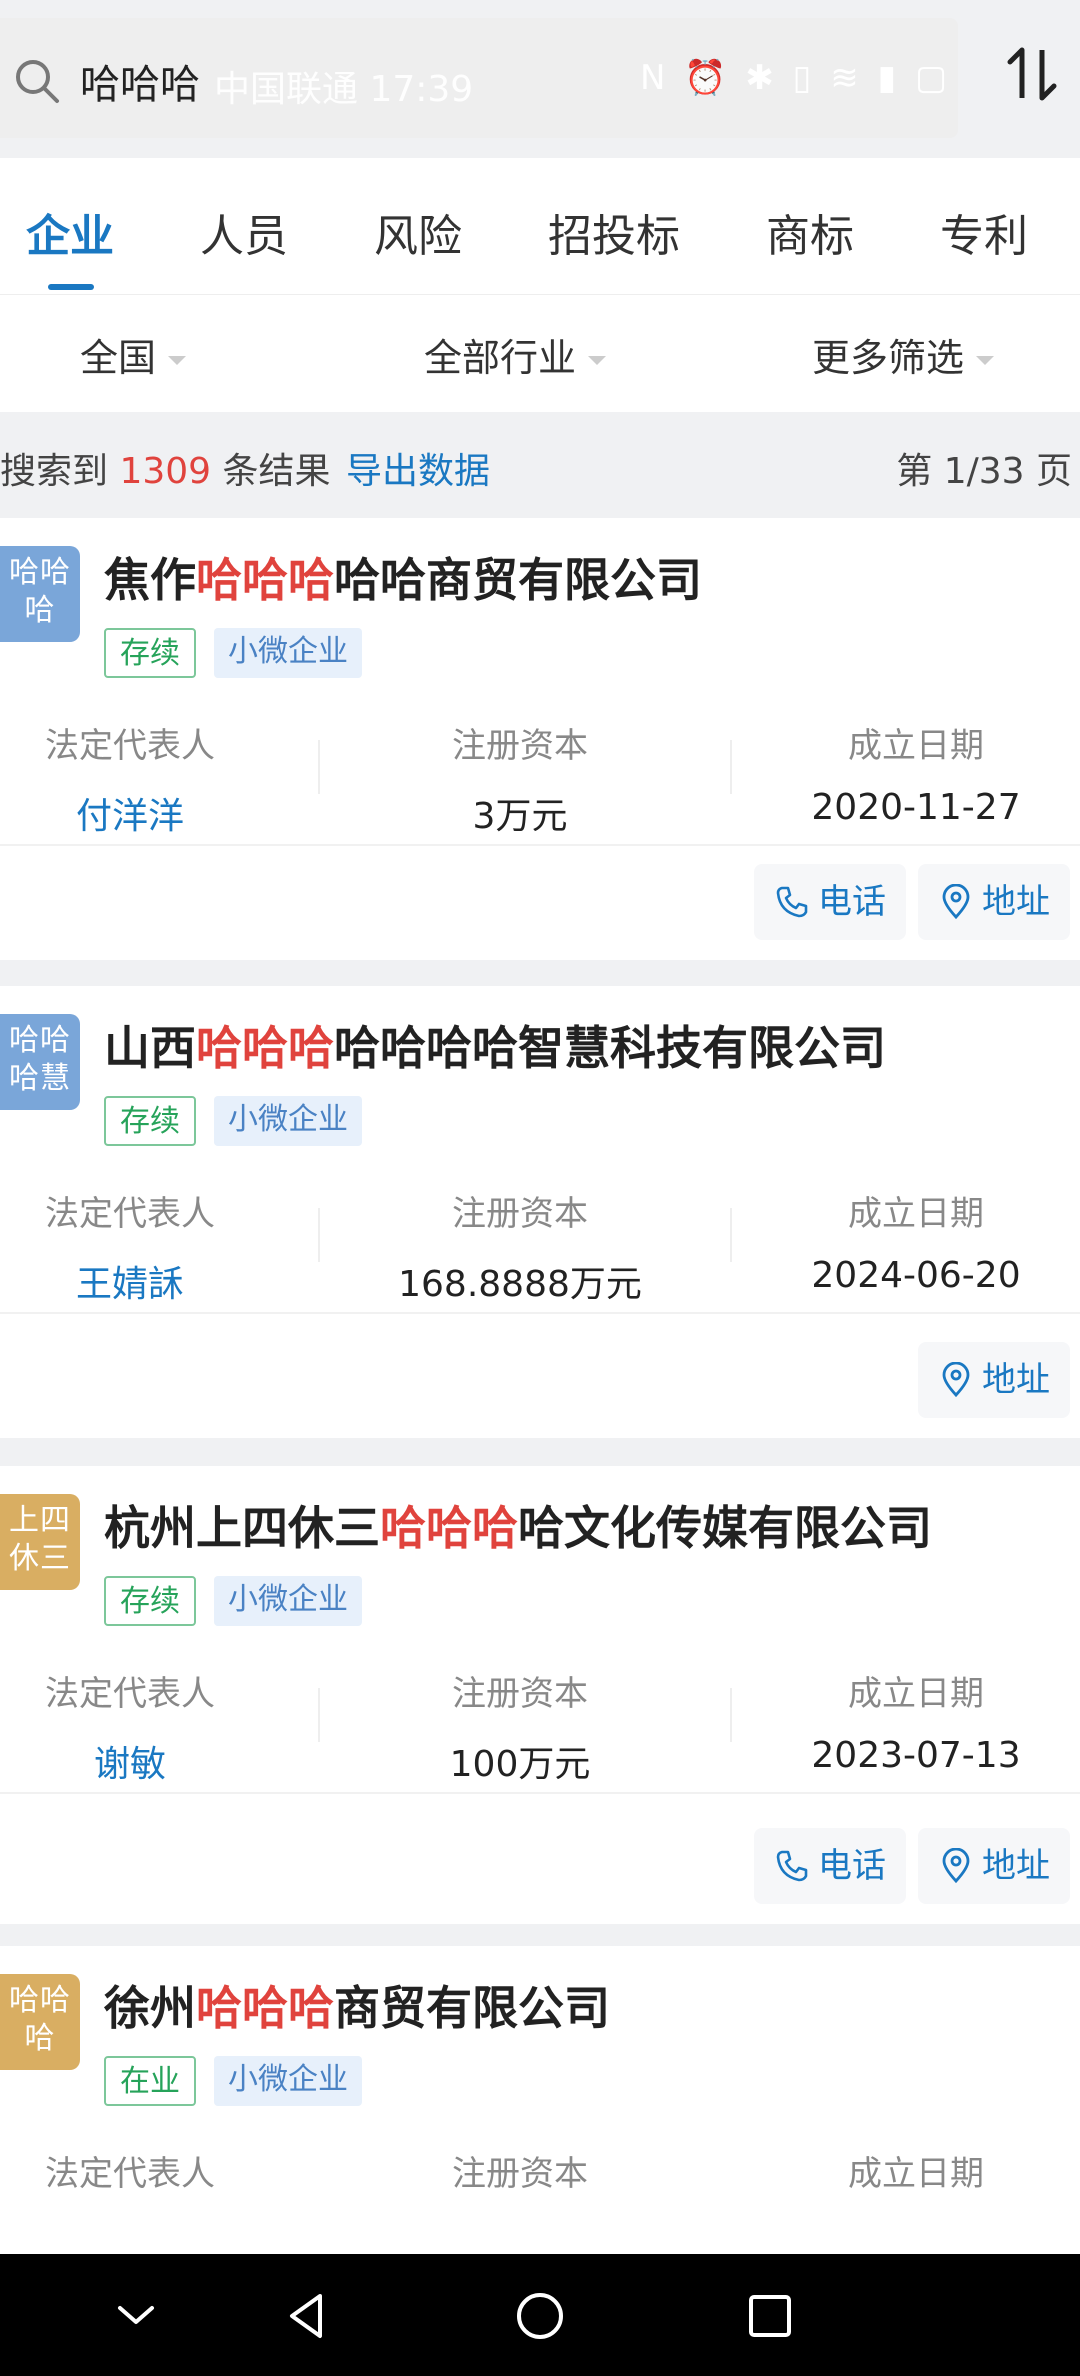 This screenshot has height=2376, width=1080. I want to click on company-name-part: 焦作, so click(150, 580).